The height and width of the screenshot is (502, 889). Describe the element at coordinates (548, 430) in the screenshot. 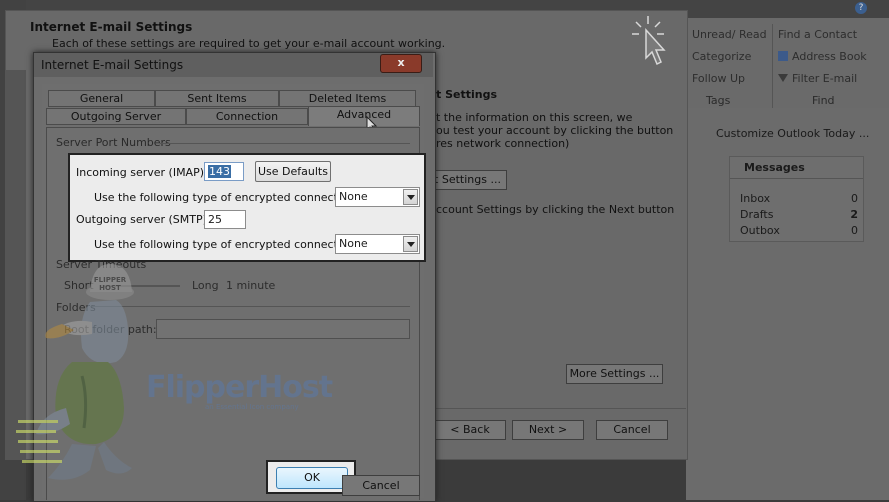

I see `next-button: Next >` at that location.